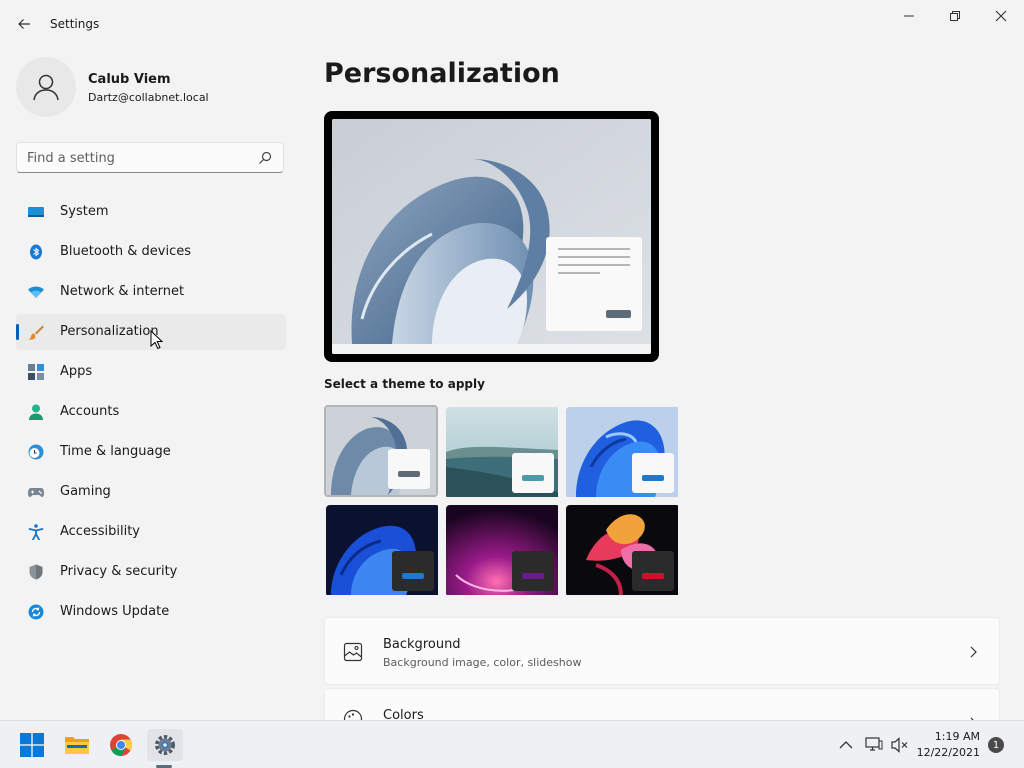 Image resolution: width=1024 pixels, height=768 pixels. I want to click on sidebar-item-system: System, so click(151, 212).